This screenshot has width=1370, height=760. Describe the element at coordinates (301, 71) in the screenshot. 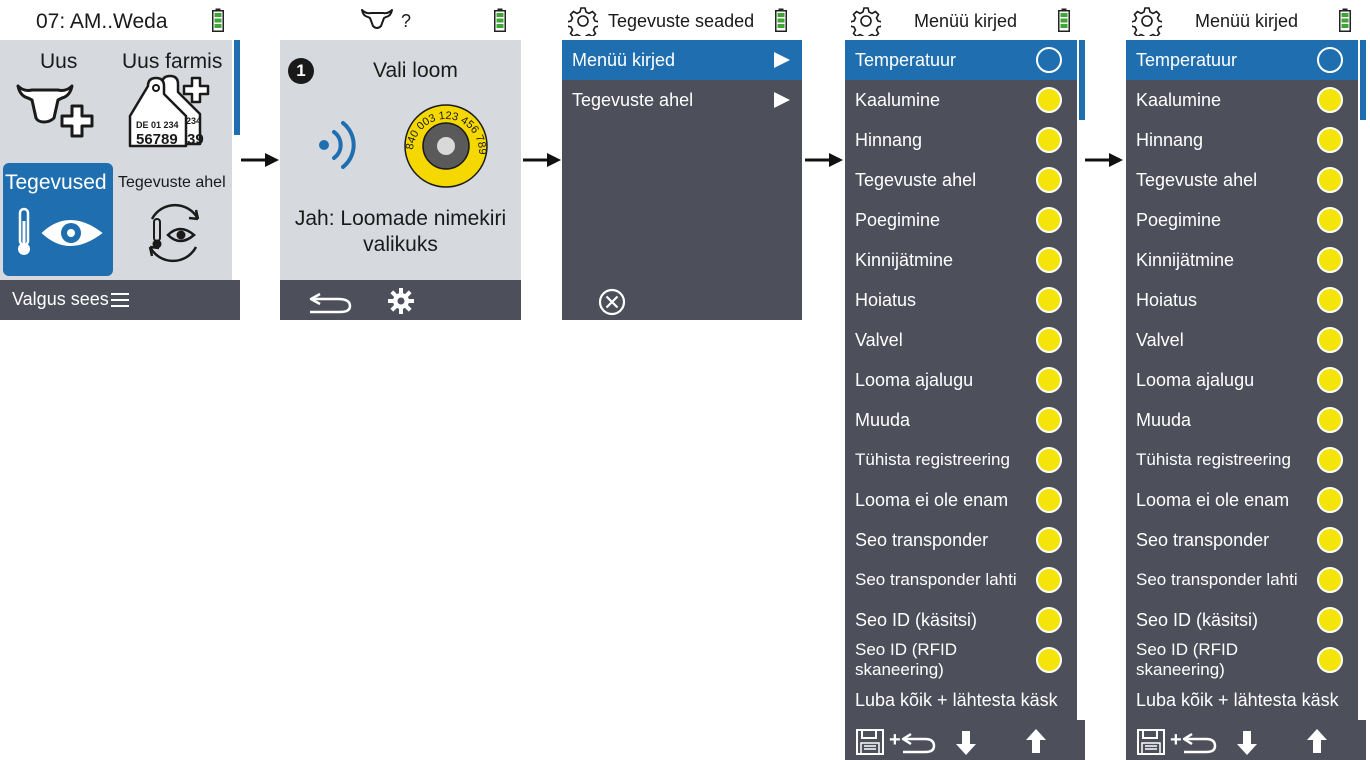

I see `step-number-badge: 1` at that location.